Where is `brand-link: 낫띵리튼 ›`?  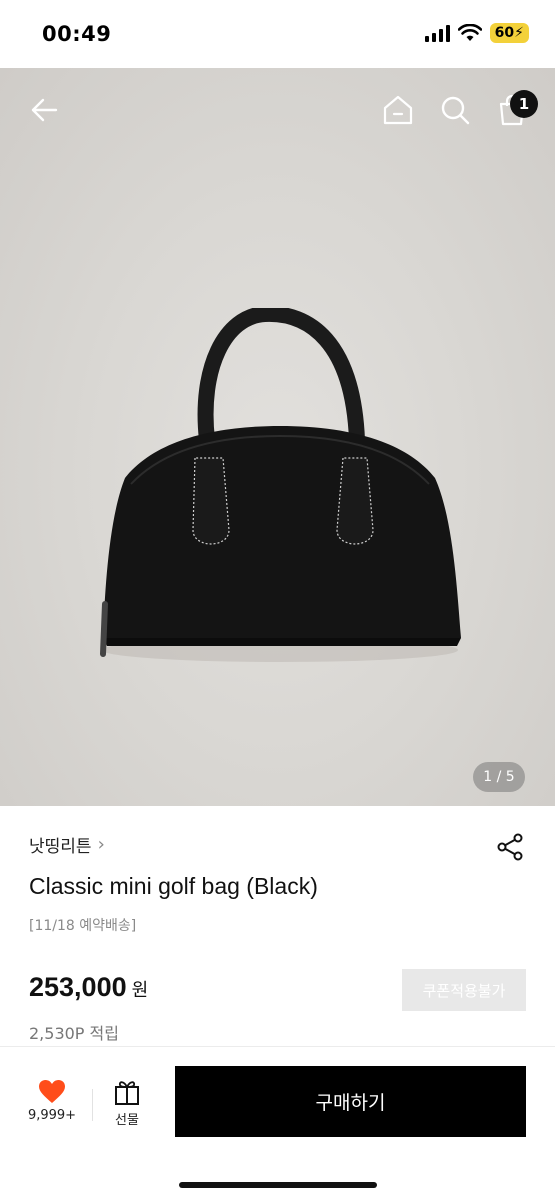
brand-link: 낫띵리튼 › is located at coordinates (67, 844).